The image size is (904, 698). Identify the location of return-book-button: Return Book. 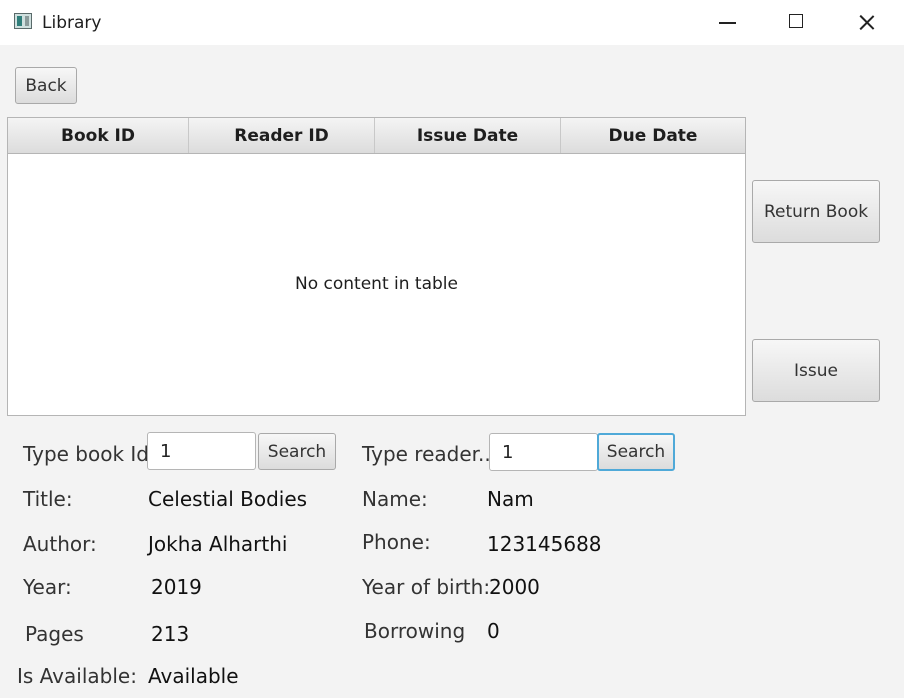
(816, 211).